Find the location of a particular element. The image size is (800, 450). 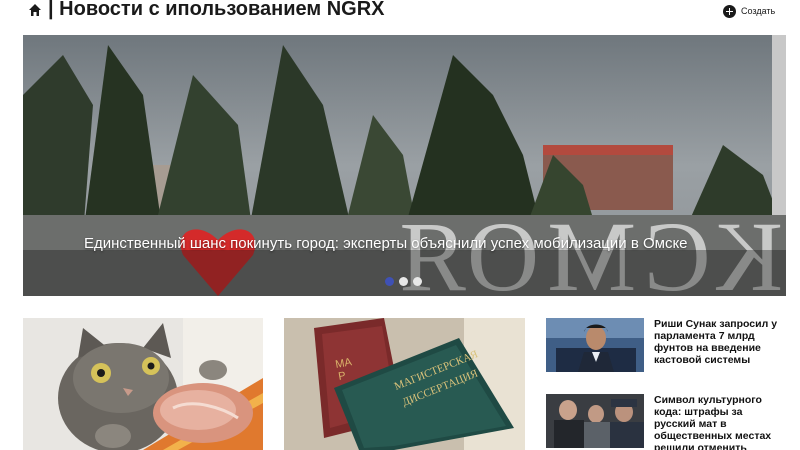

create-label: Создать is located at coordinates (758, 11).